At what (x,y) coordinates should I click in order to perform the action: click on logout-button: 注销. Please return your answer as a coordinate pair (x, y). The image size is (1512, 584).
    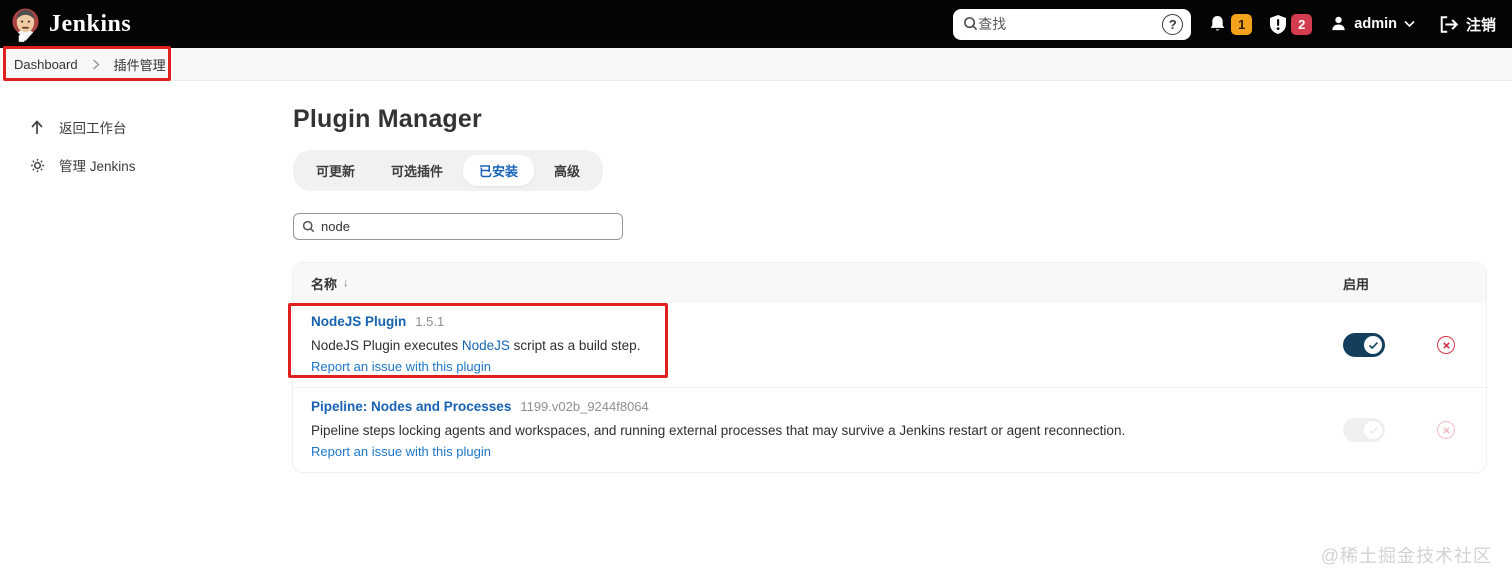
    Looking at the image, I should click on (1467, 24).